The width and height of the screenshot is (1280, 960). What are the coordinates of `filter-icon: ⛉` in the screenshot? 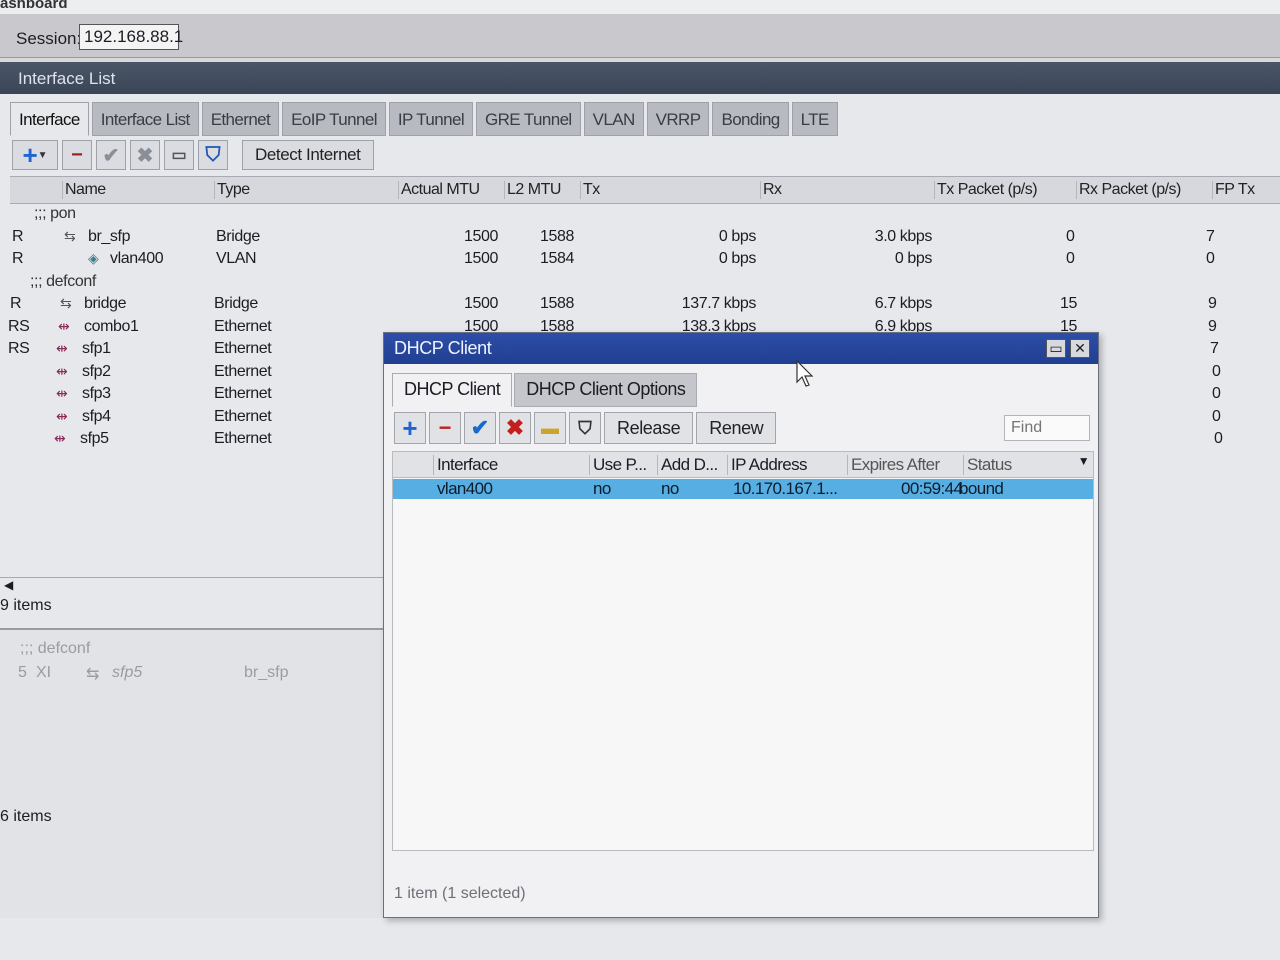 It's located at (585, 427).